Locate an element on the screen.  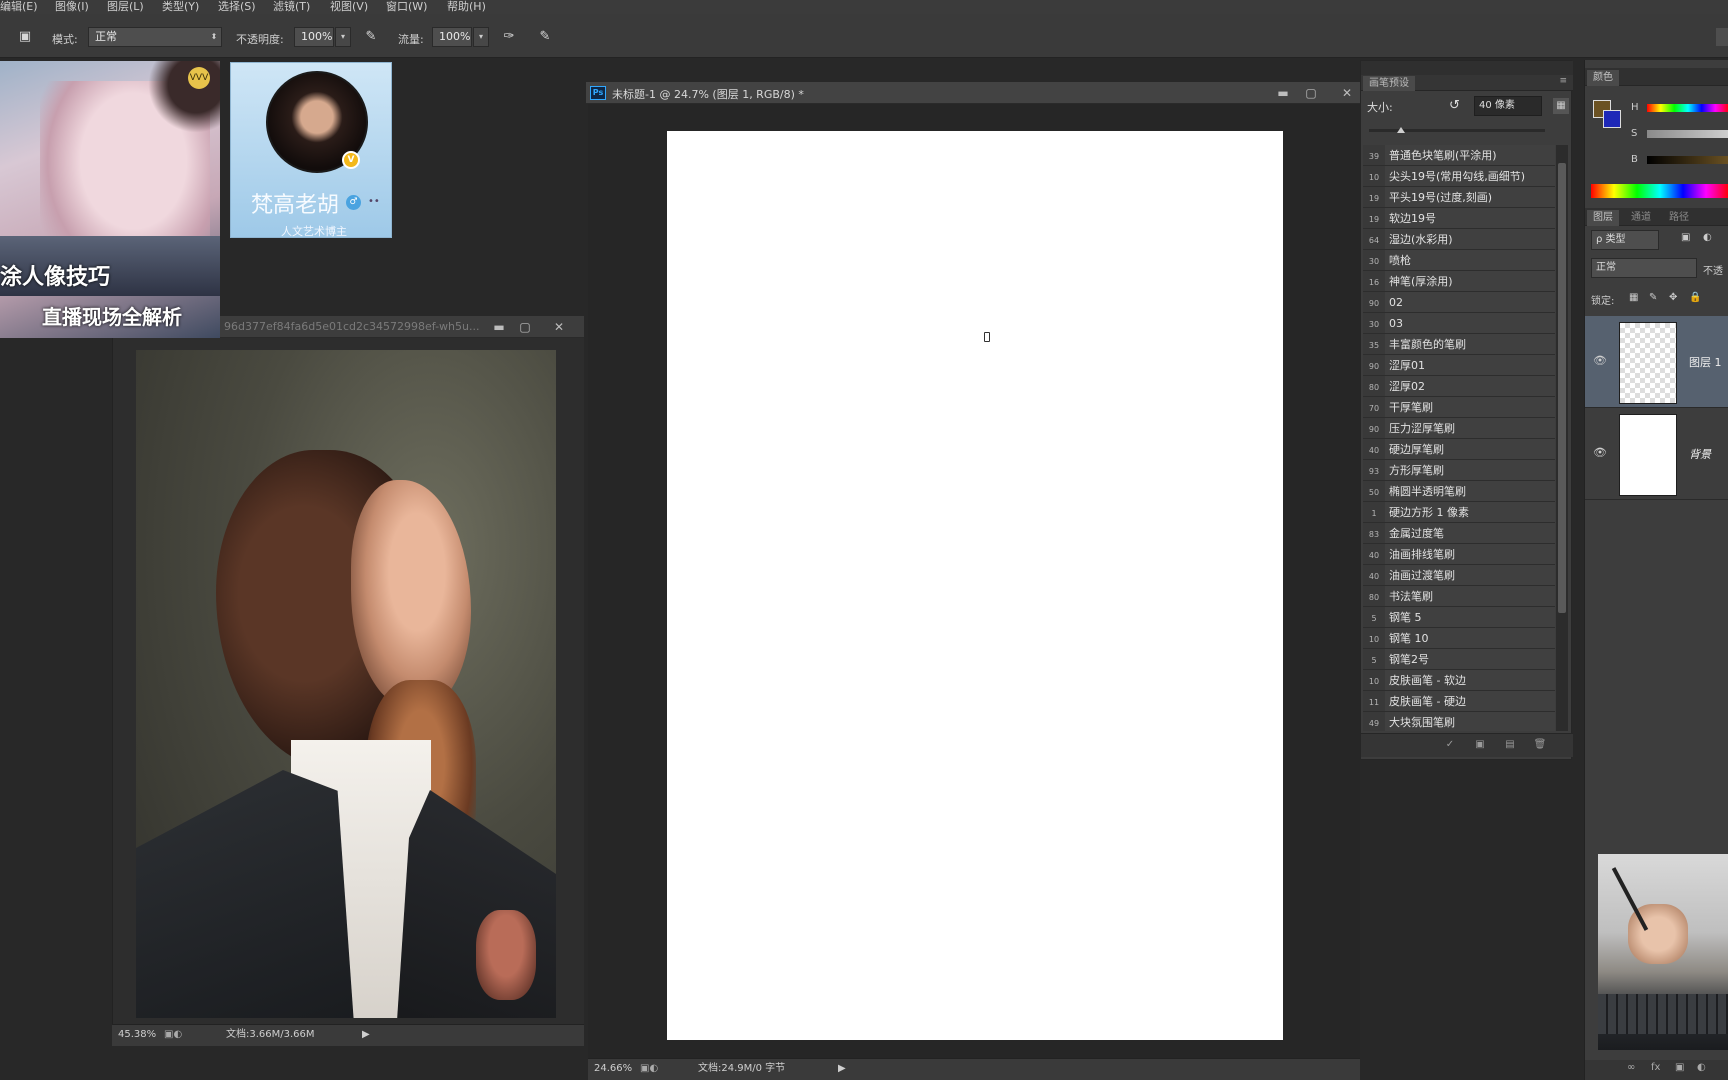
brush-preset-item: 80 涩厚02 is located at coordinates (1459, 386).